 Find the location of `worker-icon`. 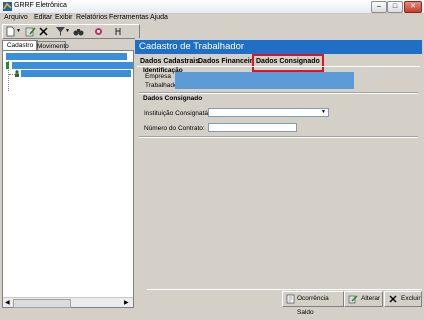

worker-icon is located at coordinates (17, 73).